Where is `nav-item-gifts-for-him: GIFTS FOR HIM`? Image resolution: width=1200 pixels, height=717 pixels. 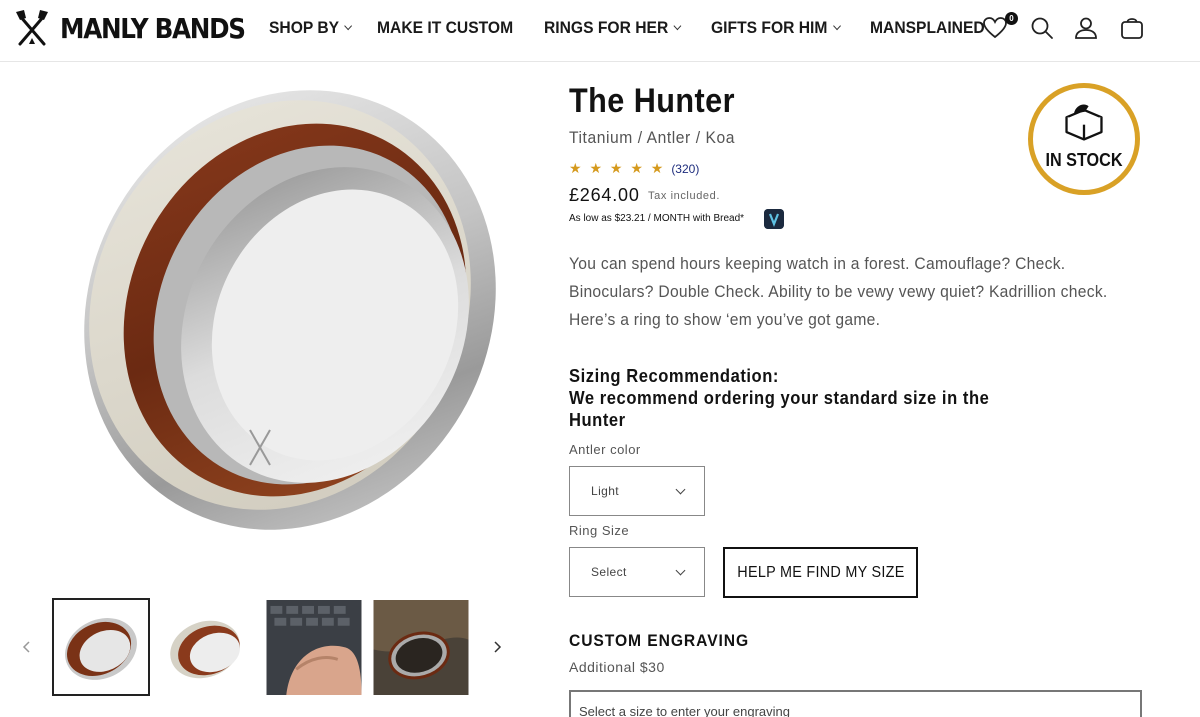 nav-item-gifts-for-him: GIFTS FOR HIM is located at coordinates (776, 28).